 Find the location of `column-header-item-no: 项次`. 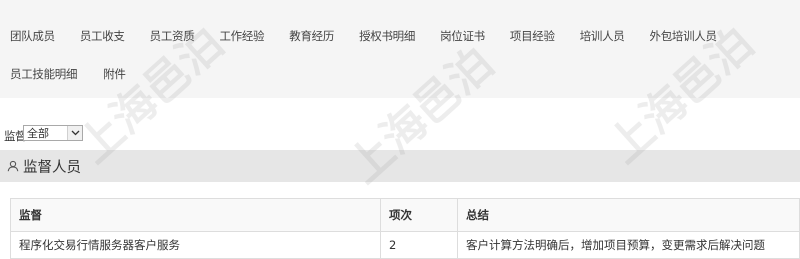

column-header-item-no: 项次 is located at coordinates (419, 215).